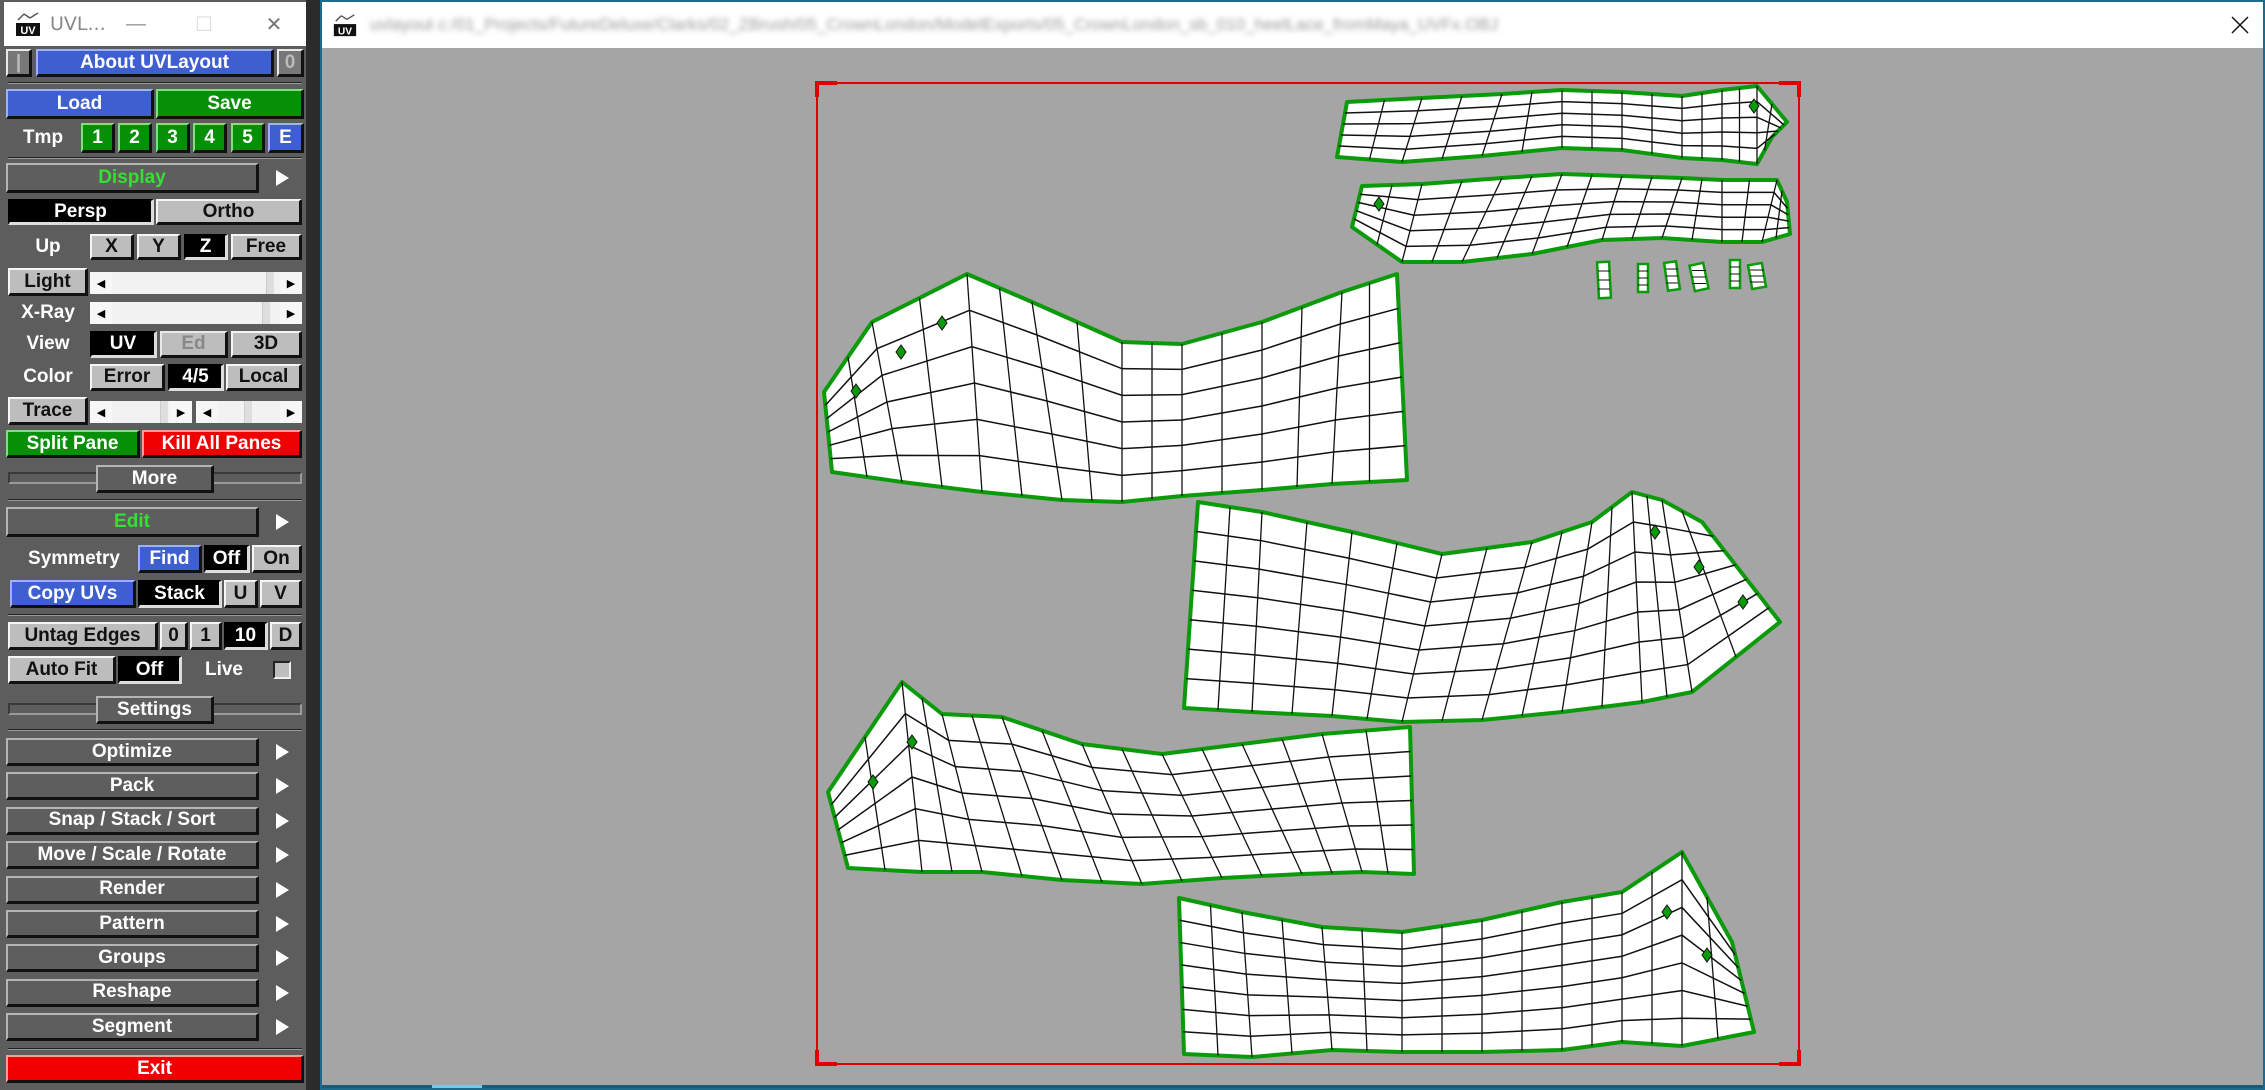  Describe the element at coordinates (282, 522) in the screenshot. I see `edit-expand-arrow-icon` at that location.